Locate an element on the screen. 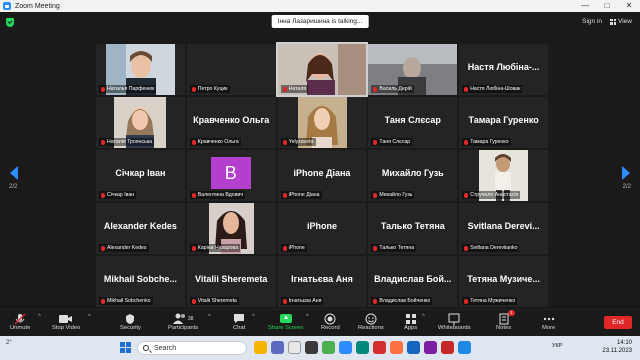 This screenshot has width=640, height=360. edge-browser-icon is located at coordinates (362, 347).